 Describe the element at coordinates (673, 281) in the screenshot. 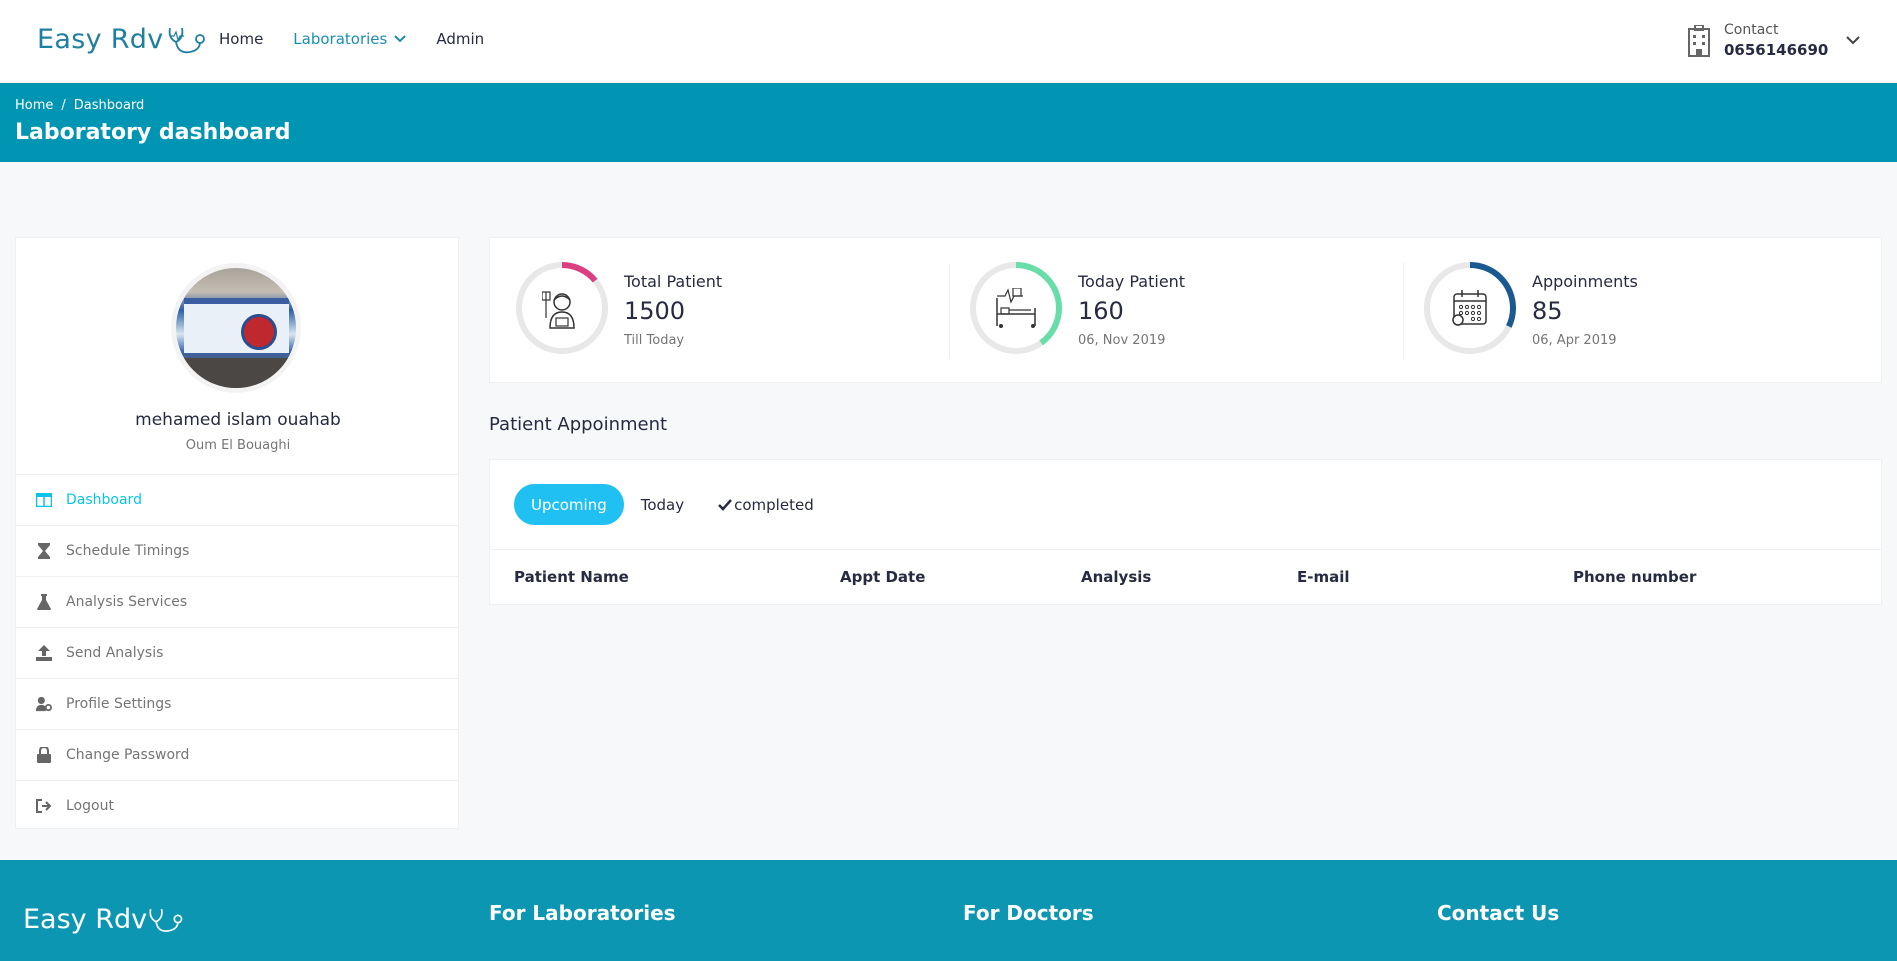

I see `stat-label: Total Patient` at that location.